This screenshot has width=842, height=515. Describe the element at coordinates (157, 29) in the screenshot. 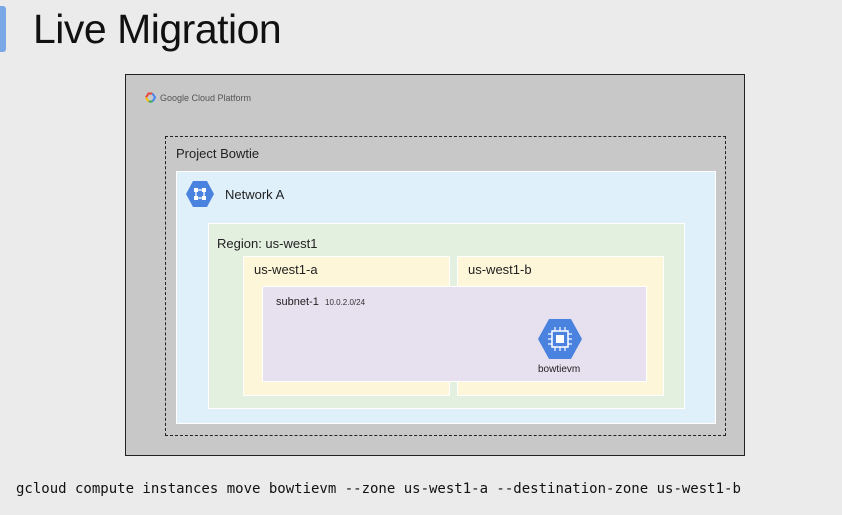

I see `slide-title: Live Migration` at that location.